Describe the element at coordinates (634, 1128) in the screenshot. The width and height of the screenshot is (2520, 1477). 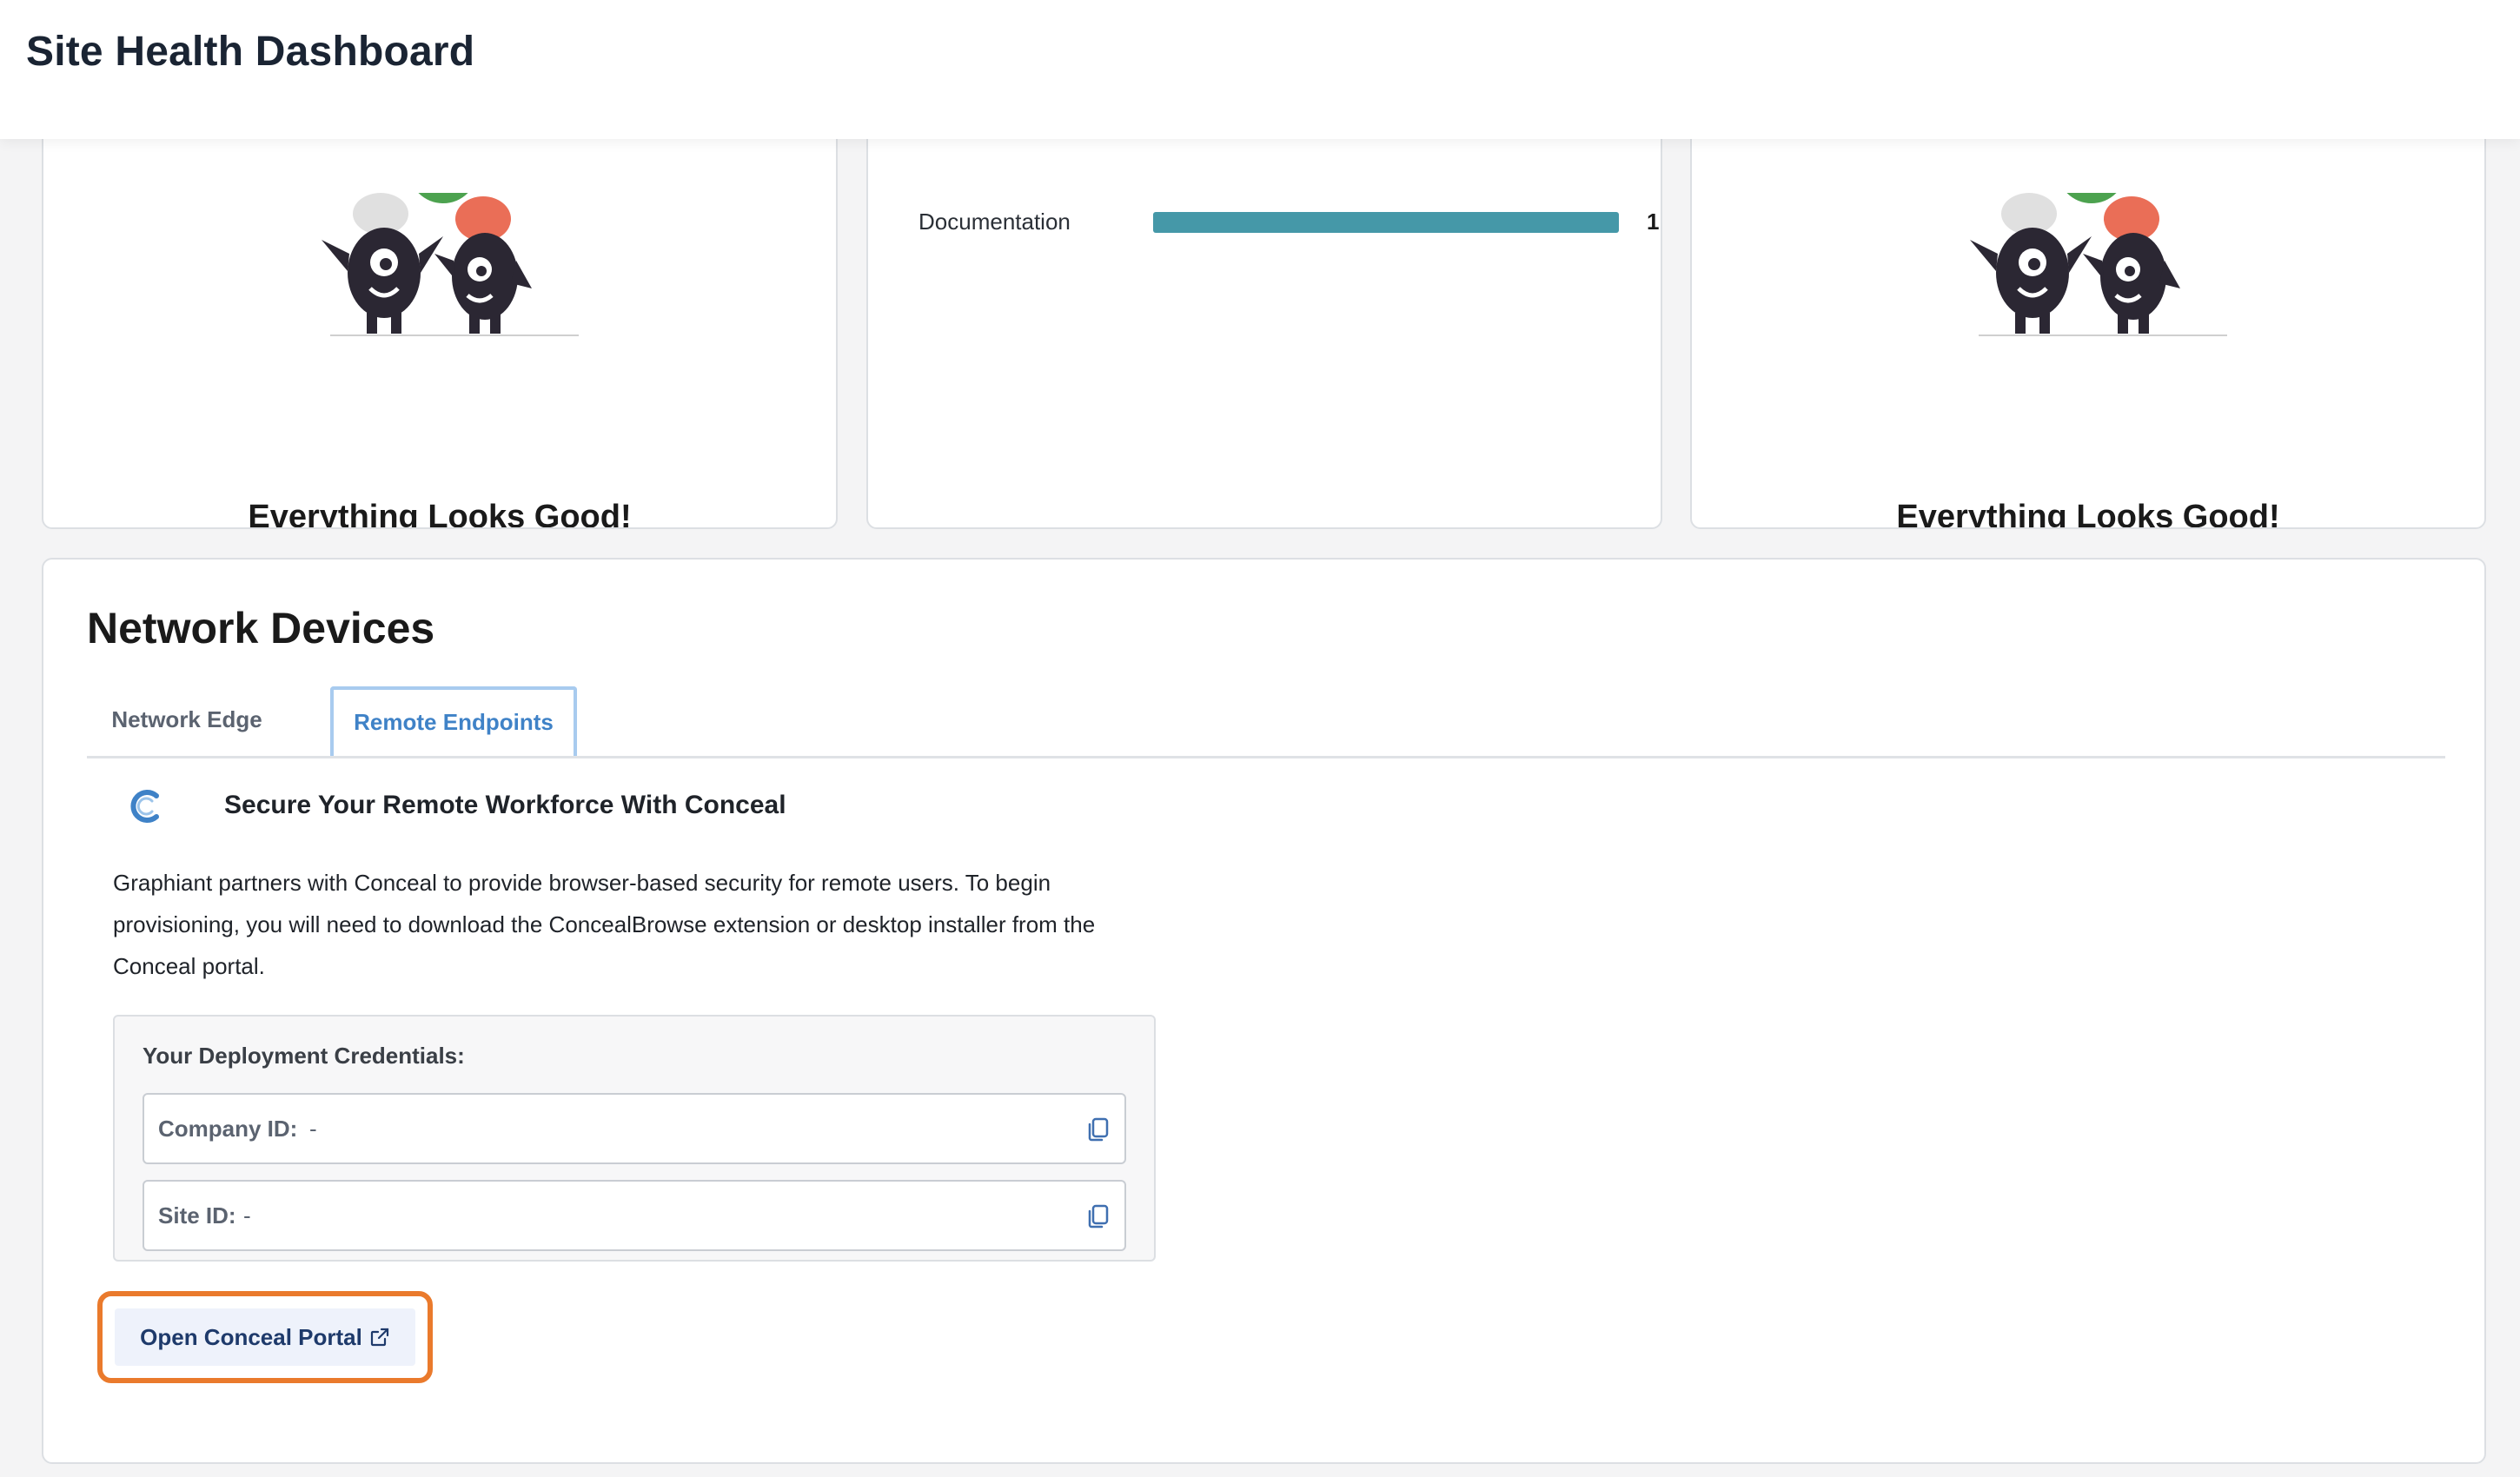
I see `company-id-field: Company ID: -` at that location.